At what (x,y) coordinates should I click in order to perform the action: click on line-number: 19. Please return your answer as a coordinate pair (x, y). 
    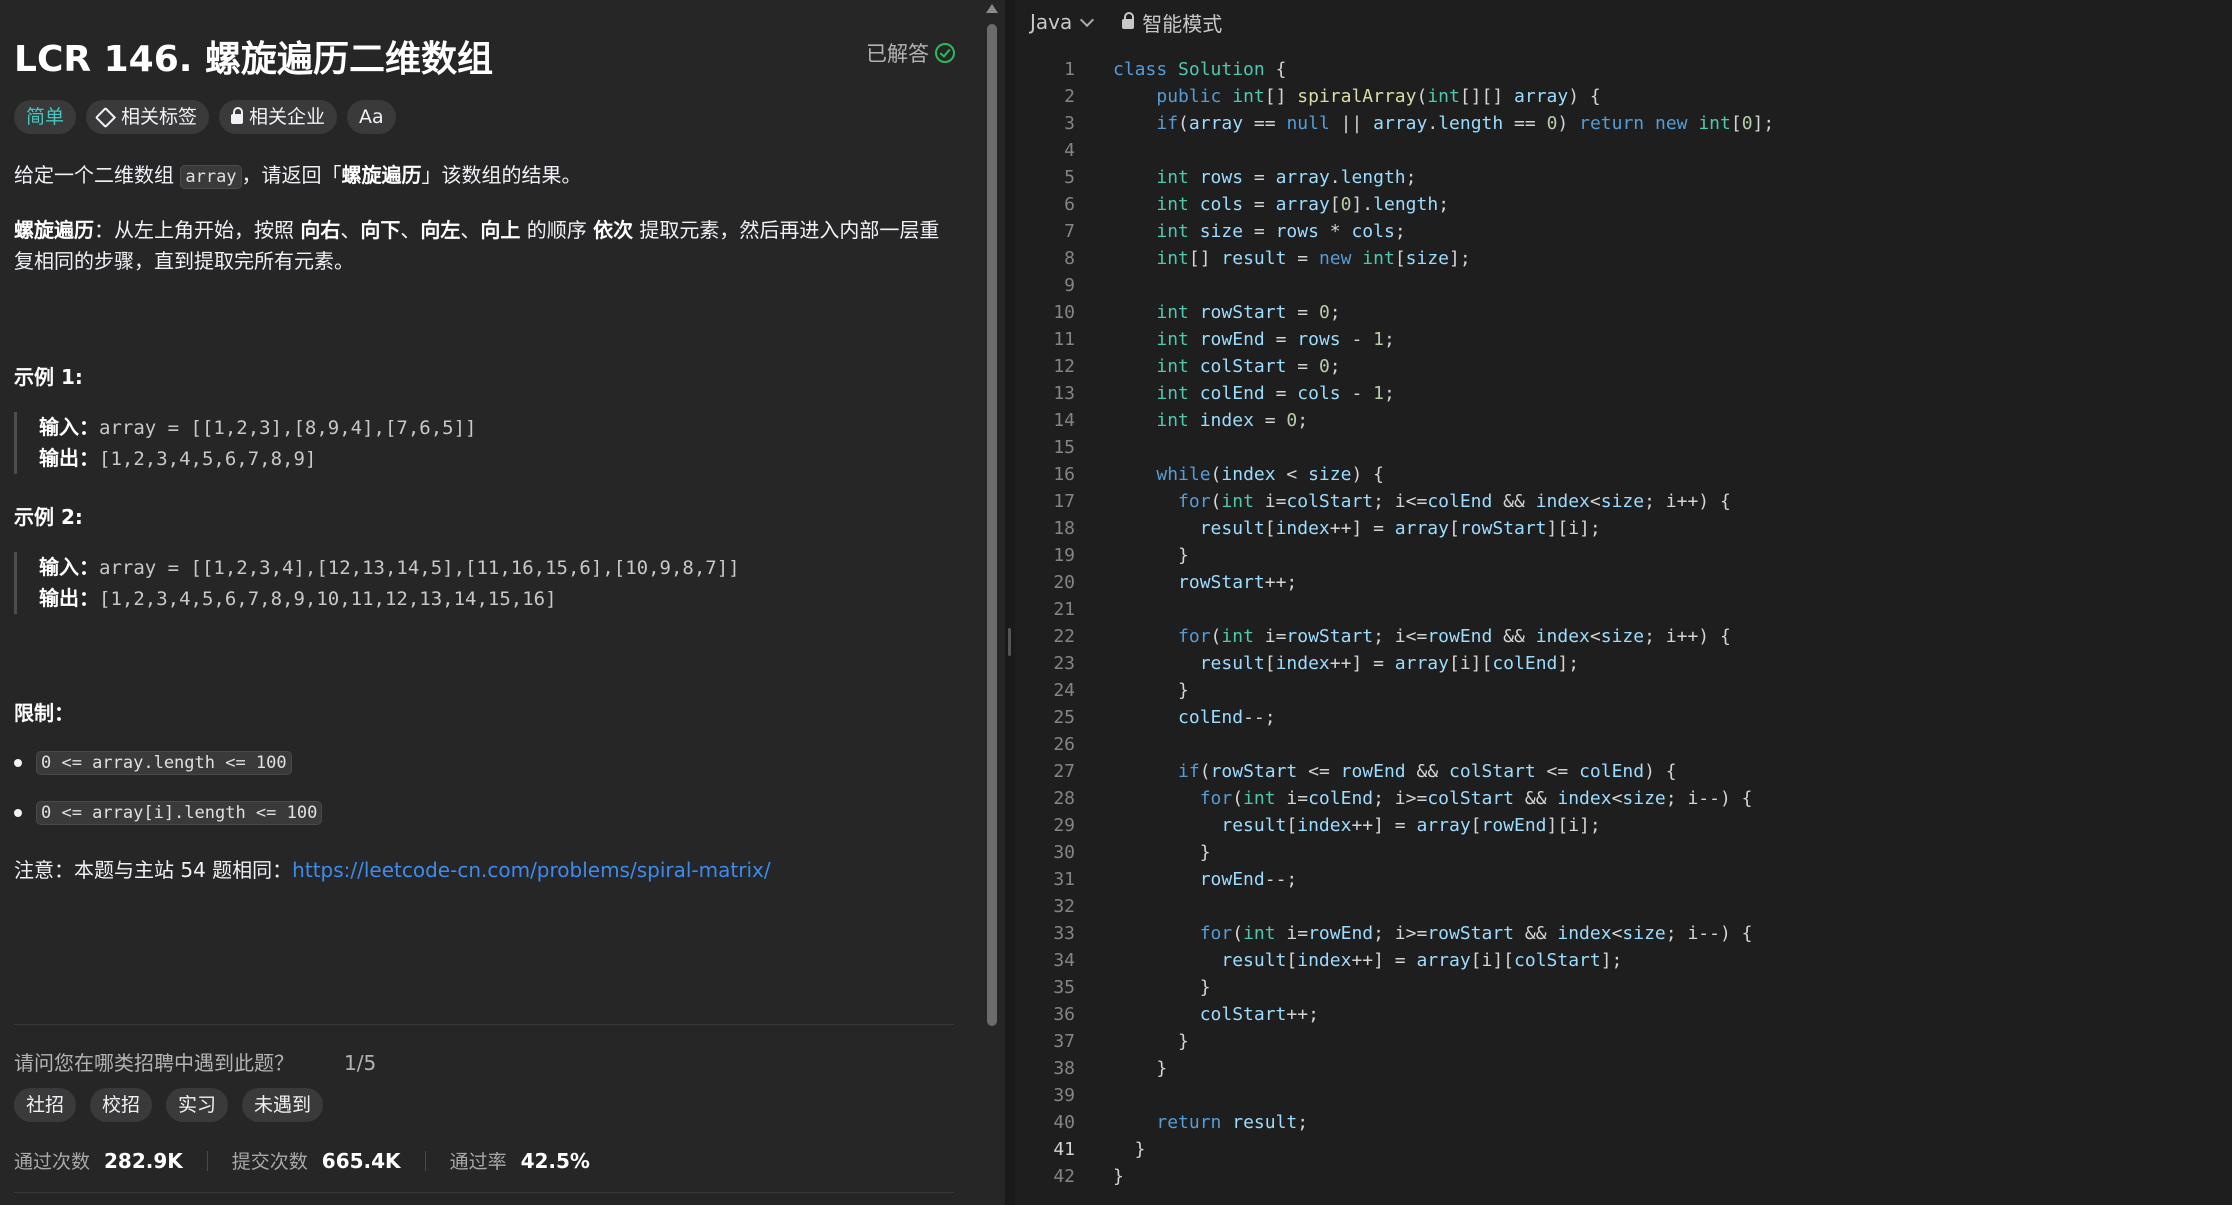
    Looking at the image, I should click on (1064, 555).